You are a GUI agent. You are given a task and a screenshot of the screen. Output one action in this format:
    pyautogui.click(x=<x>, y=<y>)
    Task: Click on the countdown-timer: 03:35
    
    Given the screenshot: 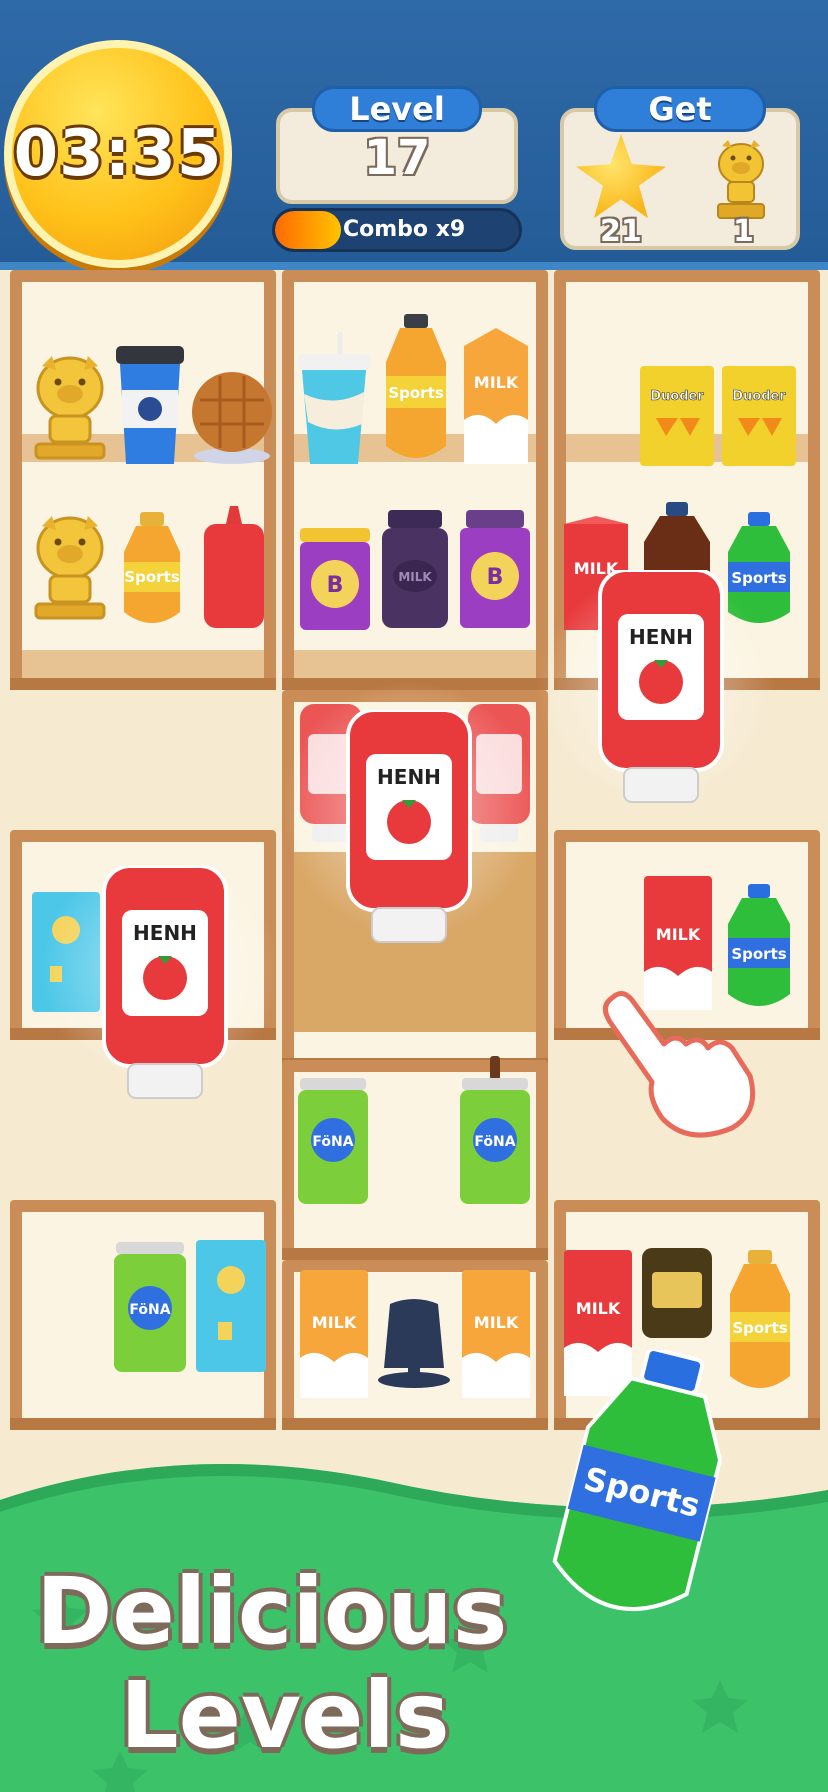 What is the action you would take?
    pyautogui.click(x=118, y=154)
    